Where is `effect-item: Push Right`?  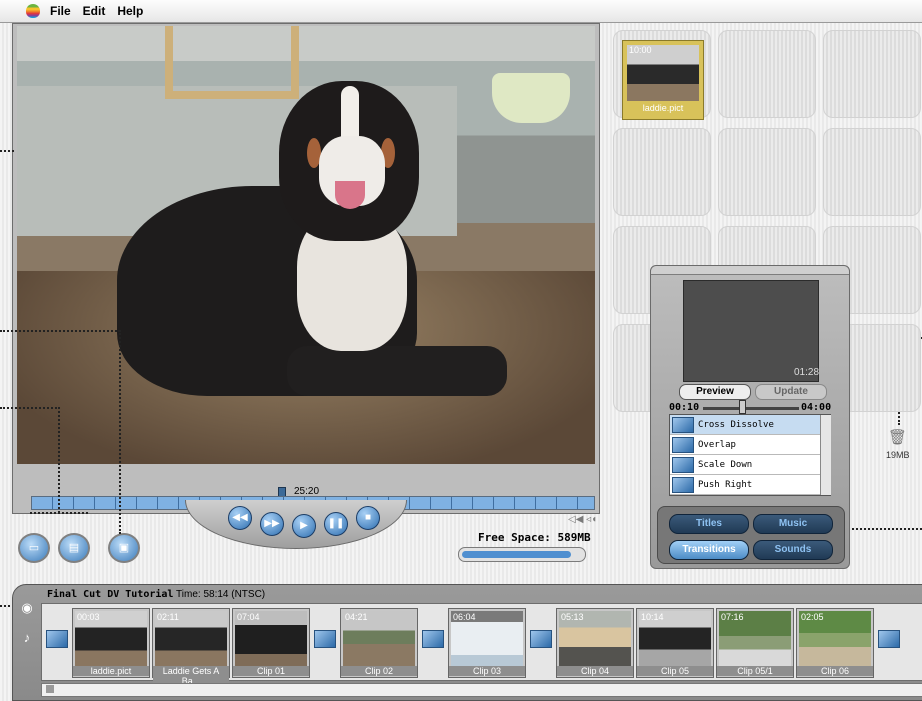
effect-item: Push Right is located at coordinates (745, 485).